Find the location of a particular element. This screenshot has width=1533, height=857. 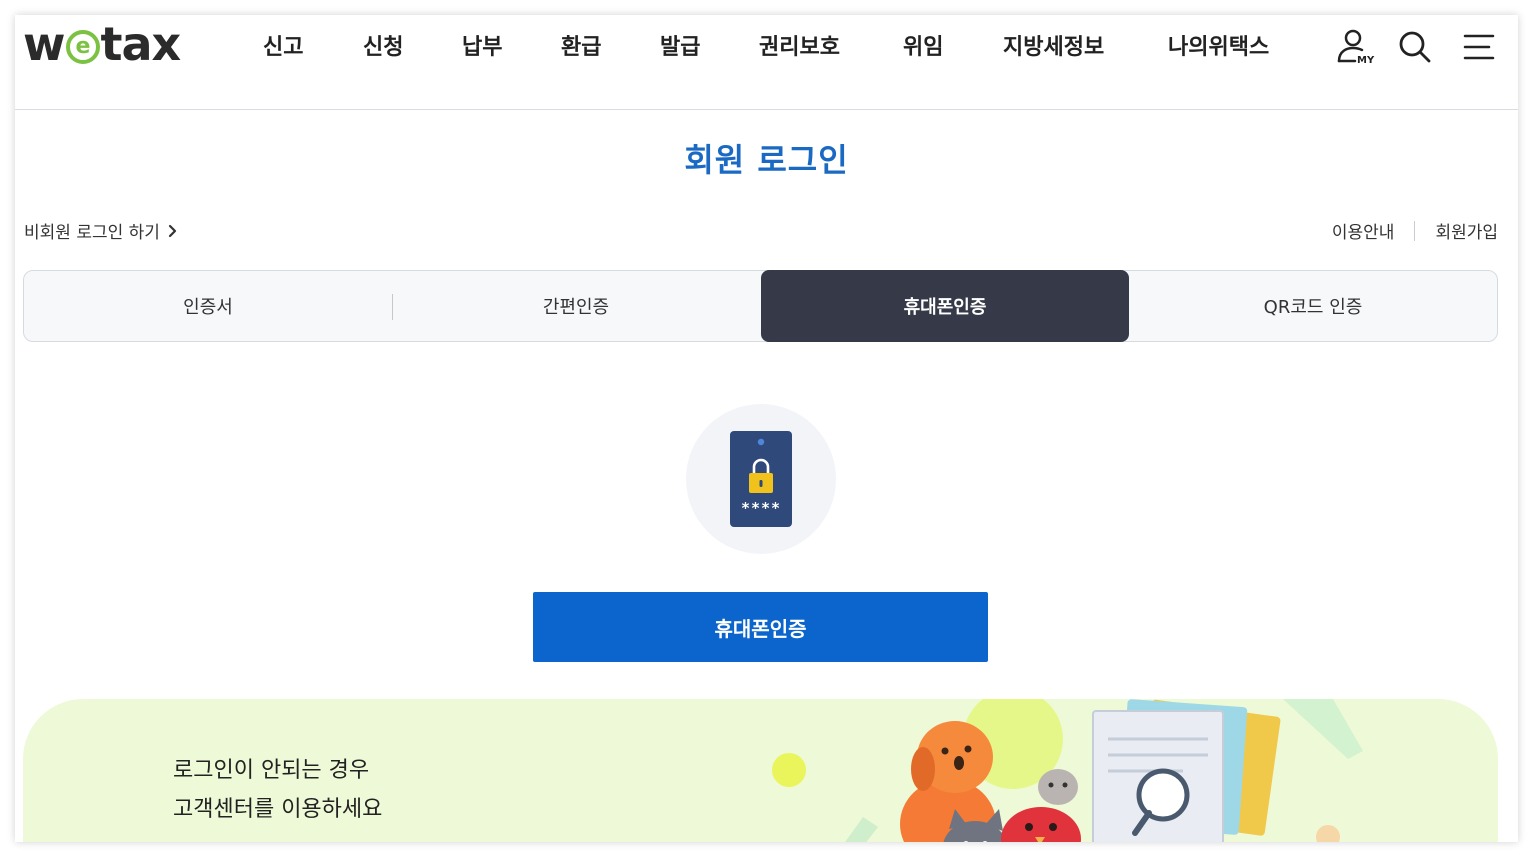

nav-item-apply: 신청 is located at coordinates (383, 48).